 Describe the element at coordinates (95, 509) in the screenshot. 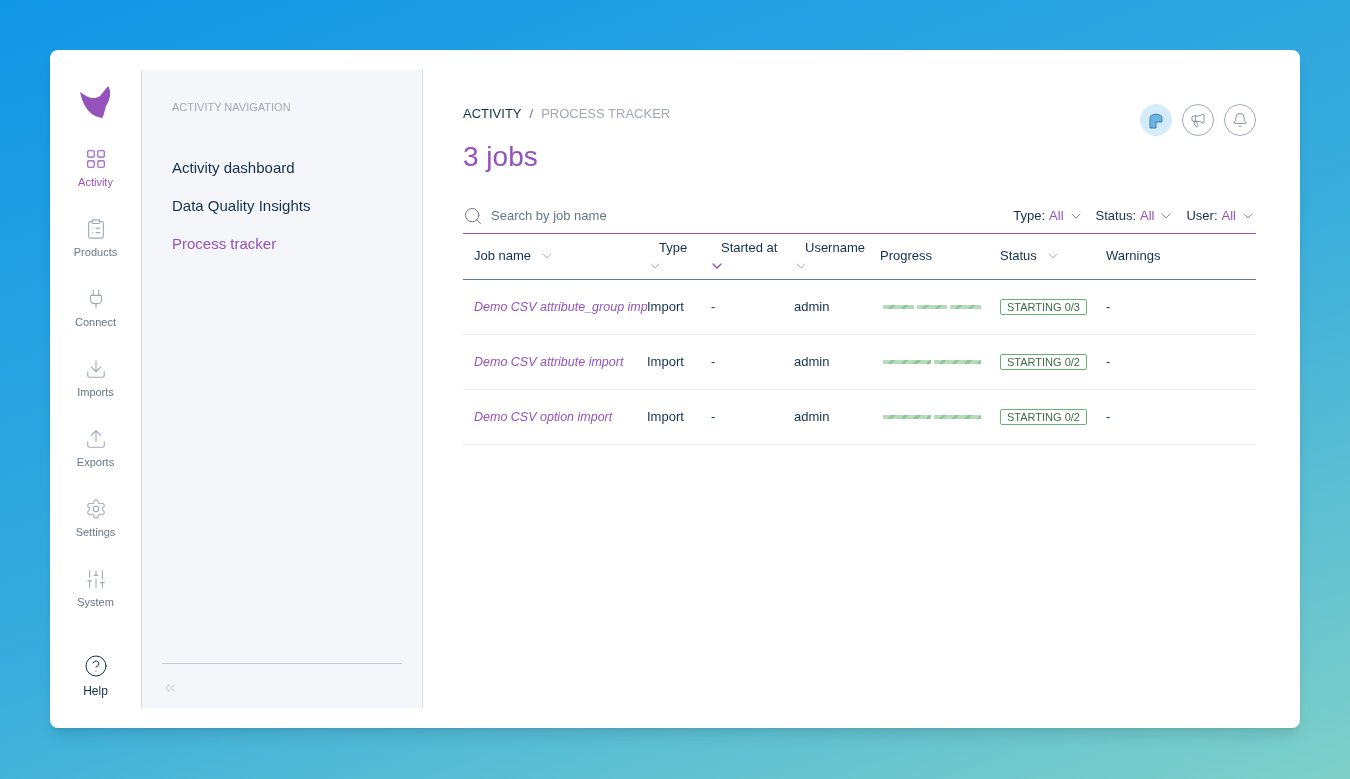

I see `gear-icon` at that location.